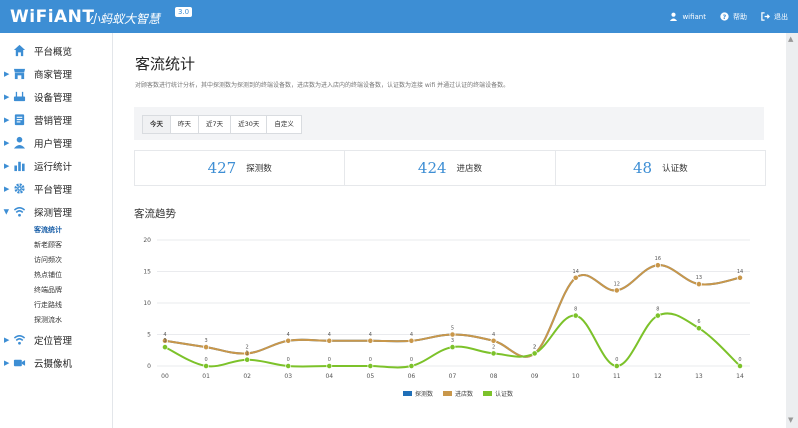 Image resolution: width=798 pixels, height=428 pixels. Describe the element at coordinates (56, 73) in the screenshot. I see `sidebar-item-merchant: ▶ 商家管理` at that location.